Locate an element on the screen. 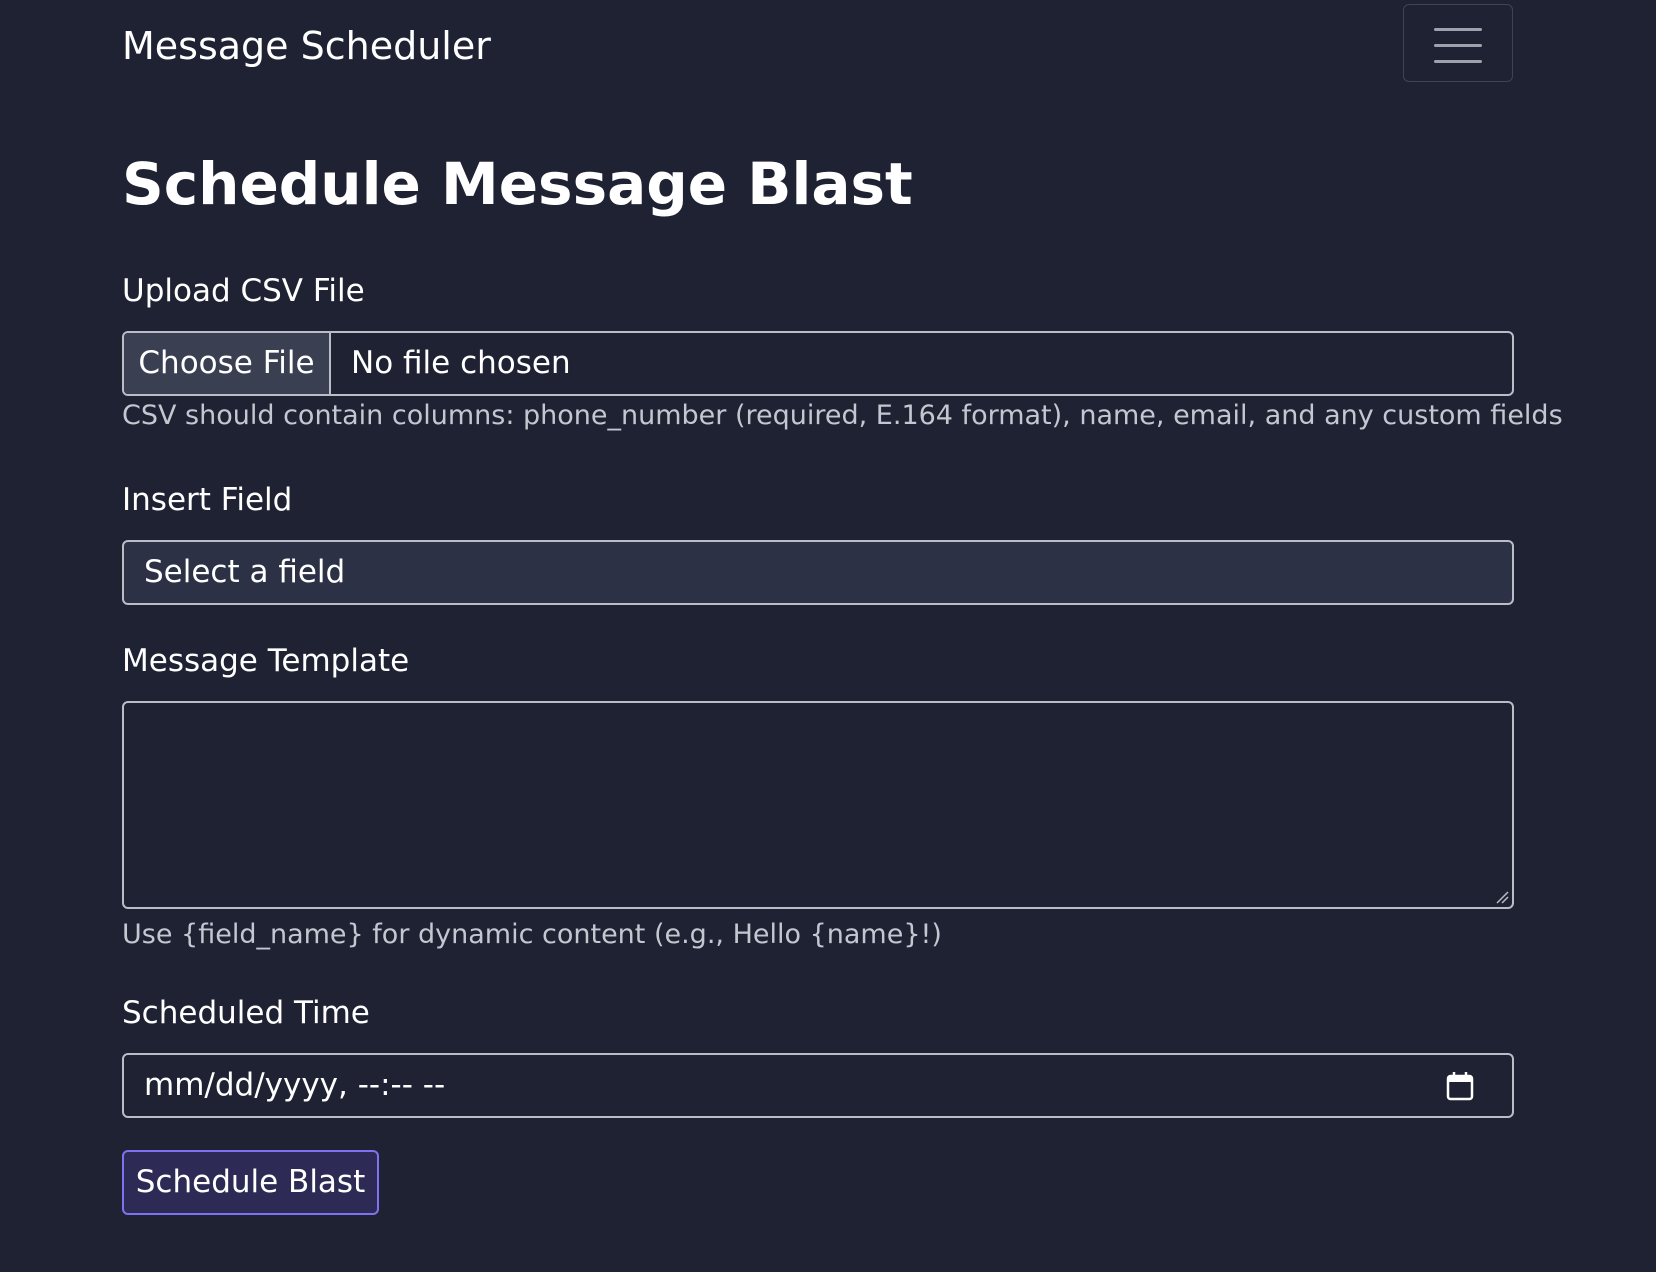 The width and height of the screenshot is (1656, 1272). navbar-brand: Message Scheduler is located at coordinates (306, 46).